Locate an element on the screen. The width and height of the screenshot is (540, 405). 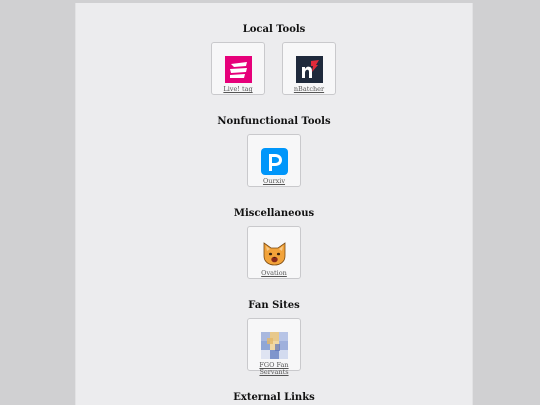
nbatcher-icon is located at coordinates (309, 69).